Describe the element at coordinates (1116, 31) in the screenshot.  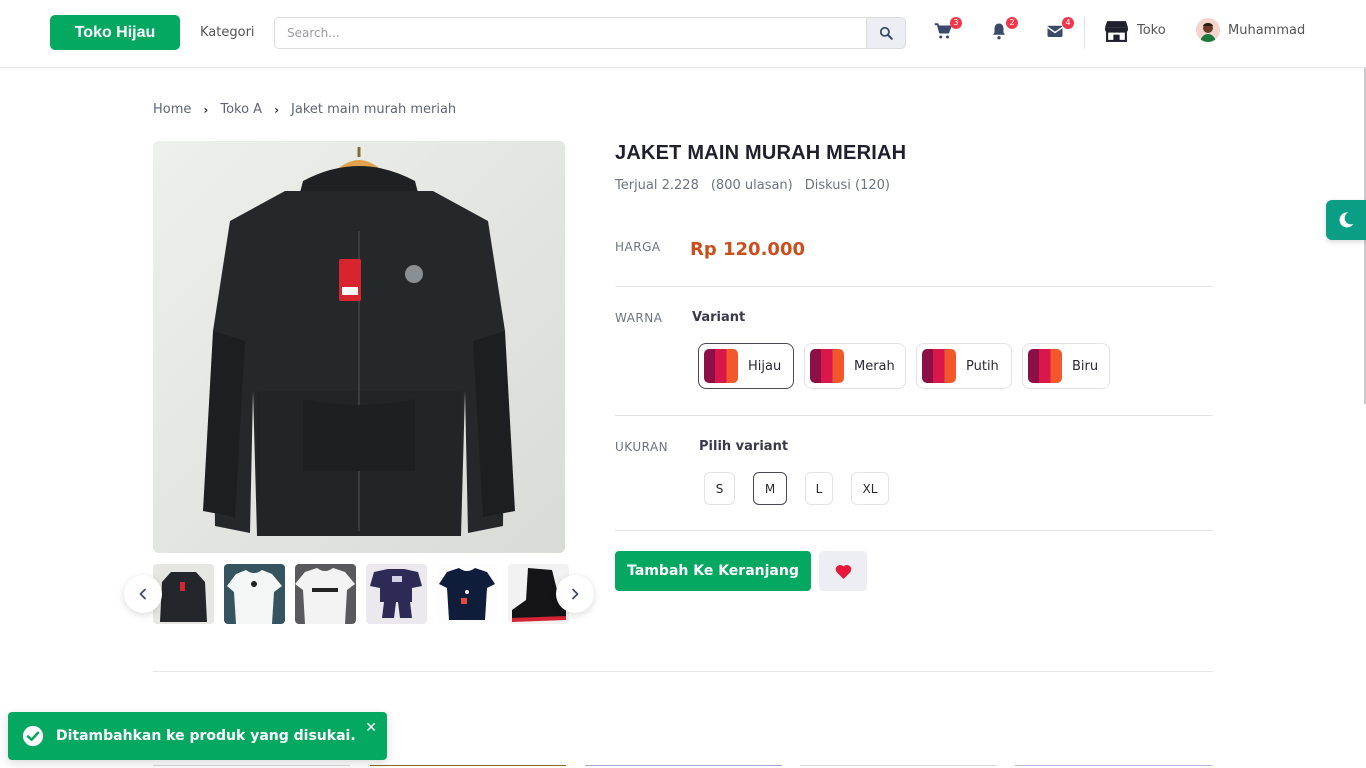
I see `store-icon` at that location.